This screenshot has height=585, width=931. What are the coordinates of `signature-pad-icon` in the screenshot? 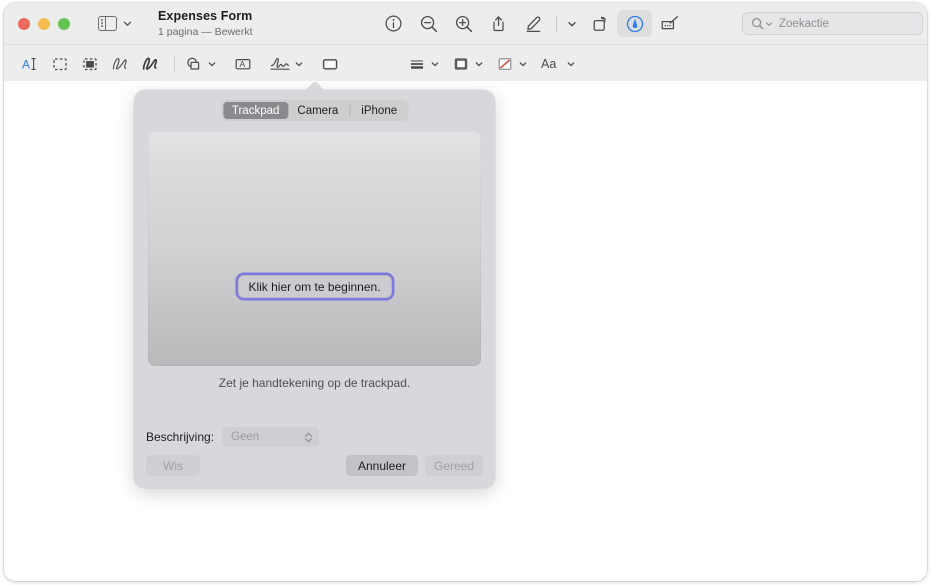 It's located at (669, 22).